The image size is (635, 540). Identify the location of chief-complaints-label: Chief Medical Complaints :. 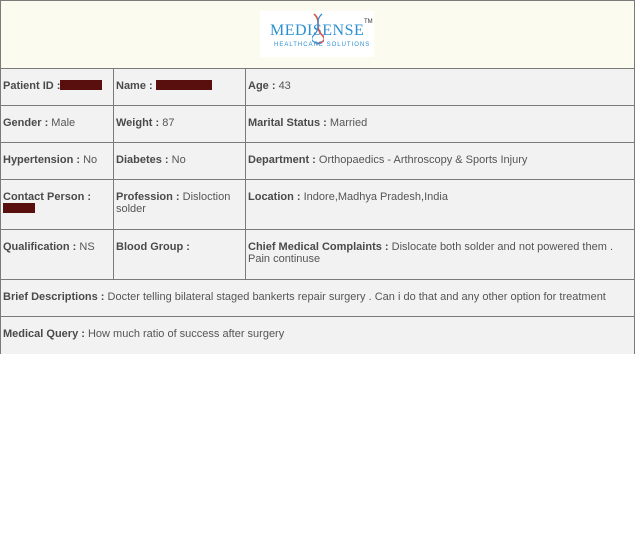
(318, 247).